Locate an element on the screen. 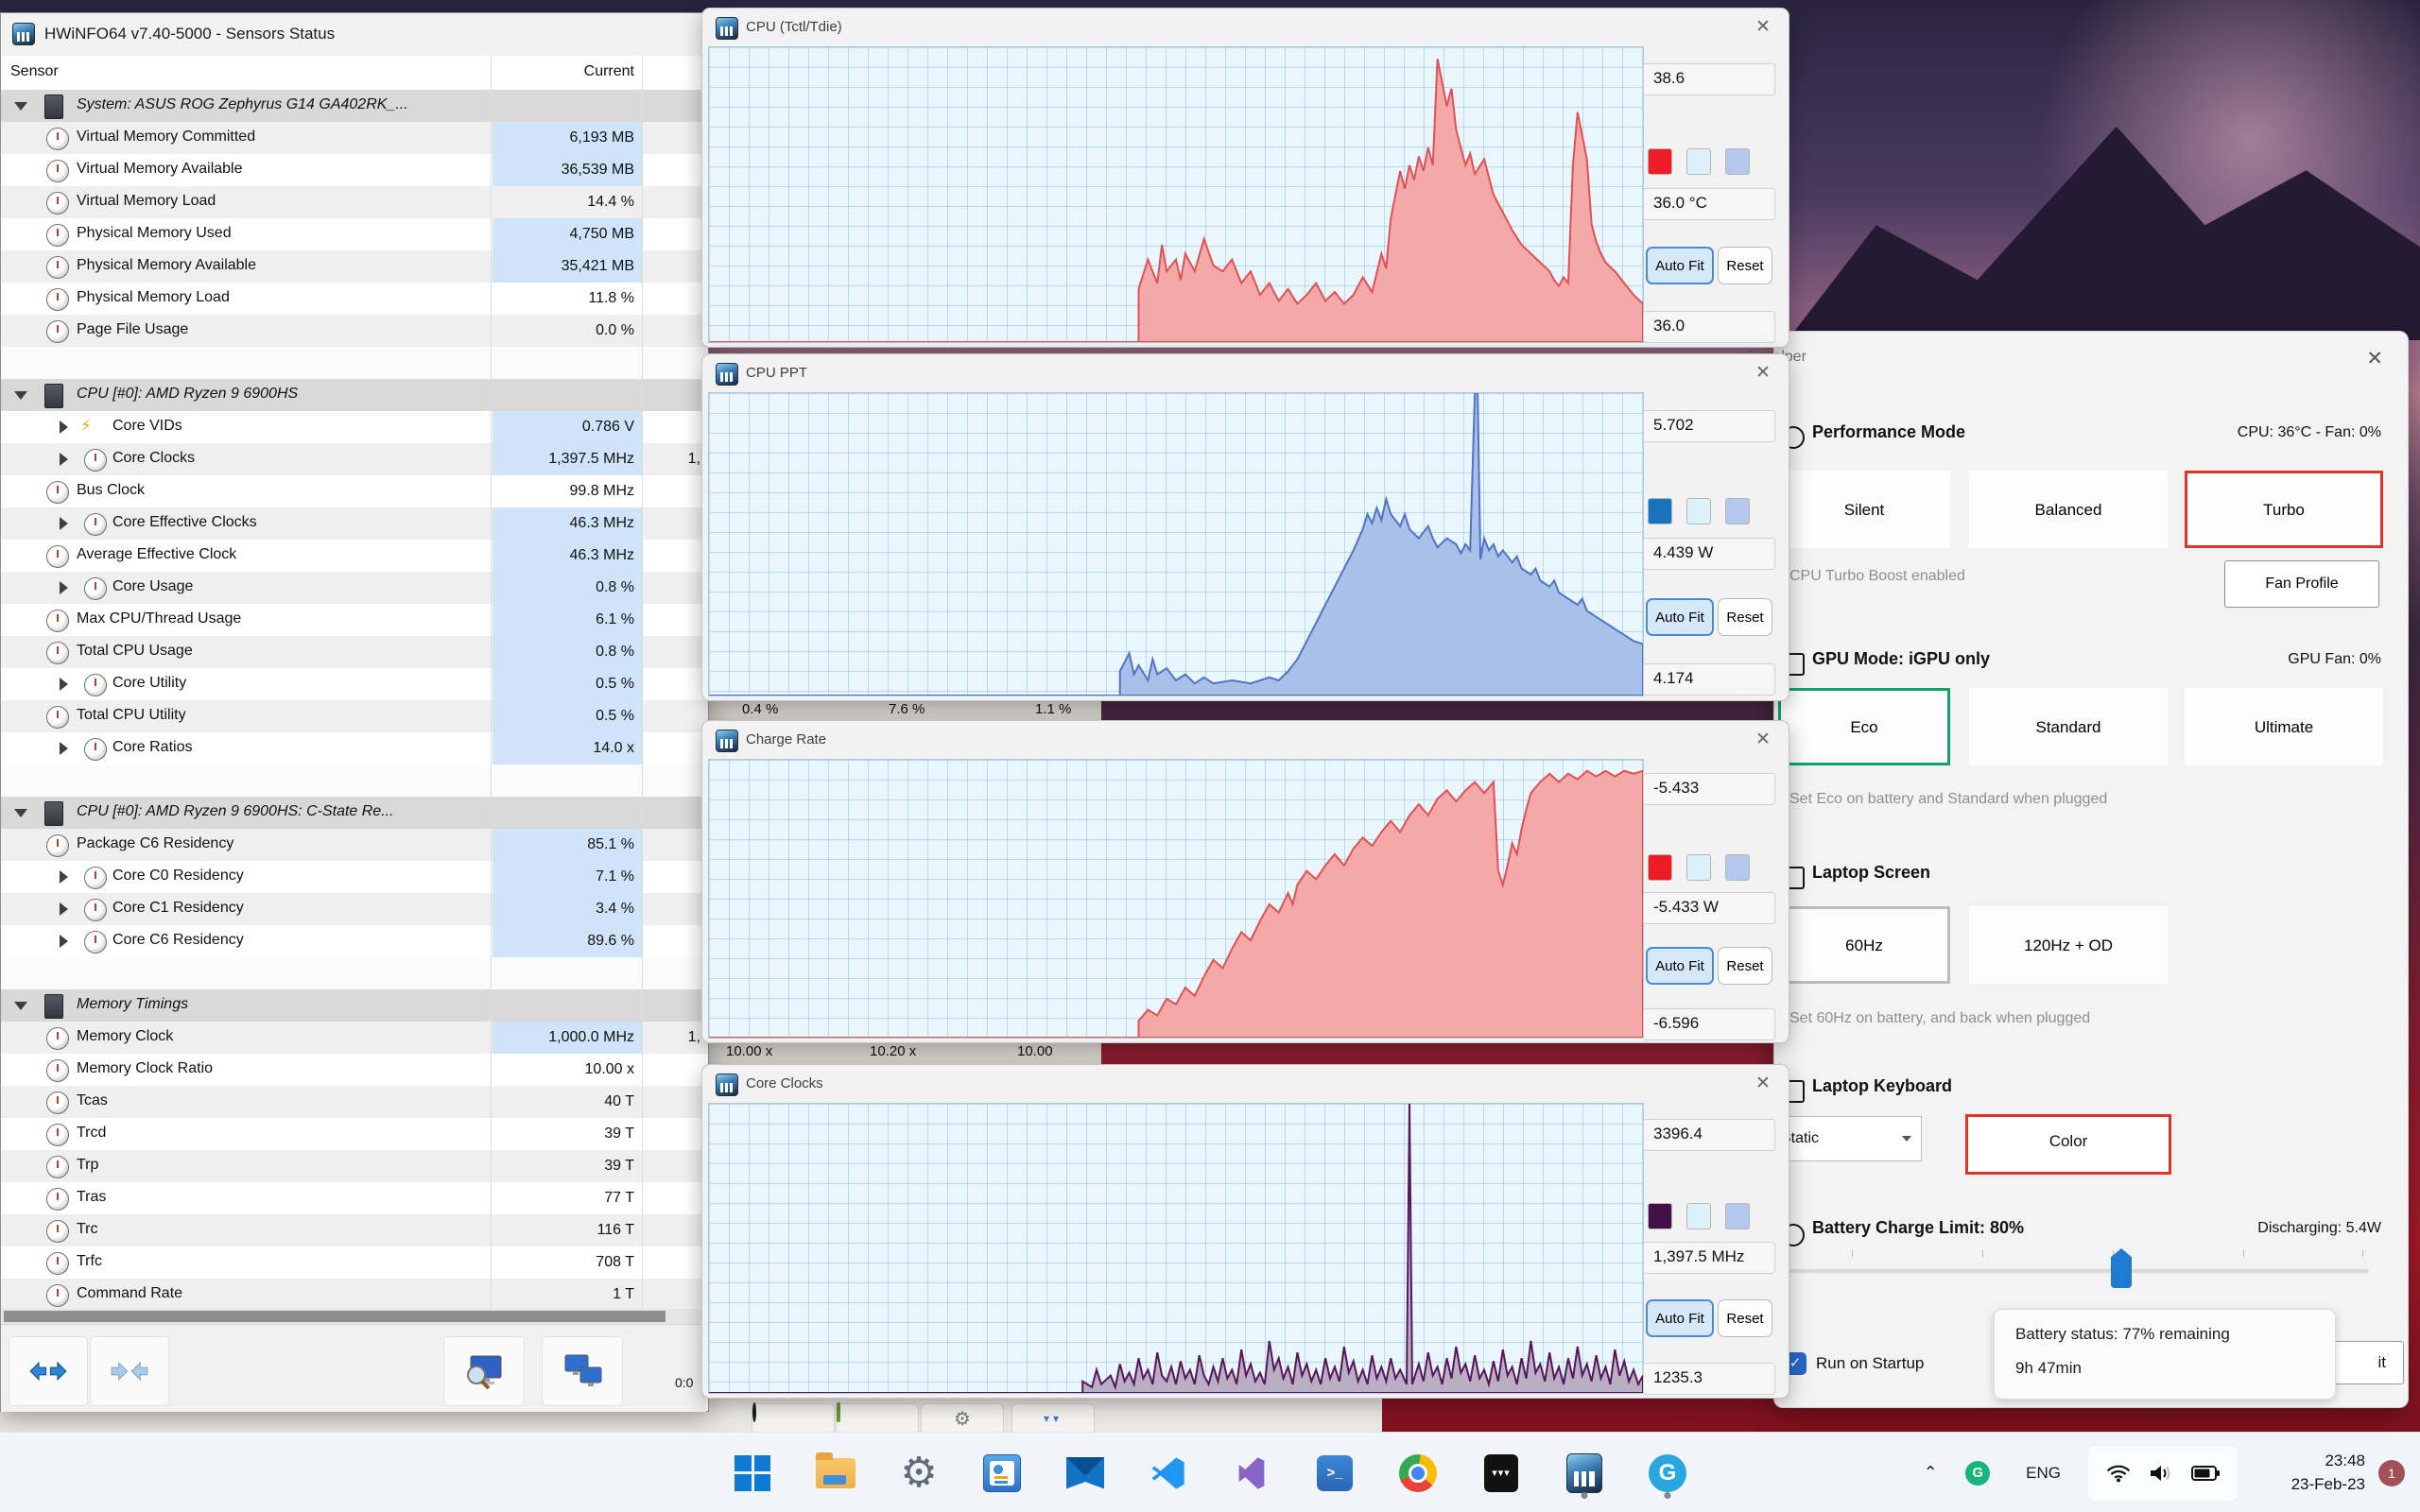 Image resolution: width=2420 pixels, height=1512 pixels. graph-max-value: 38.6 is located at coordinates (1709, 79).